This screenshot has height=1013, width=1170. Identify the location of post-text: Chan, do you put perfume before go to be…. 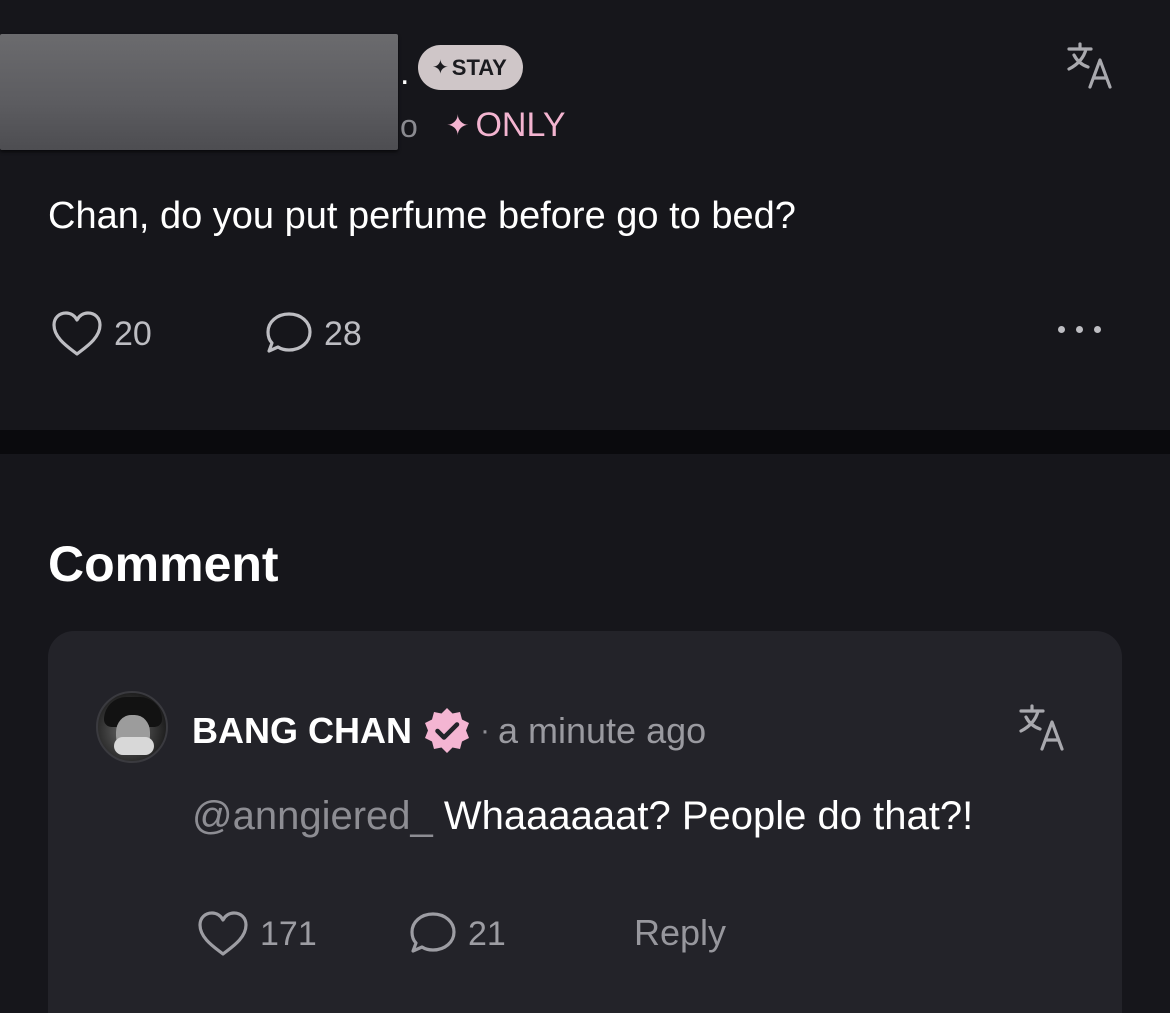
(422, 216).